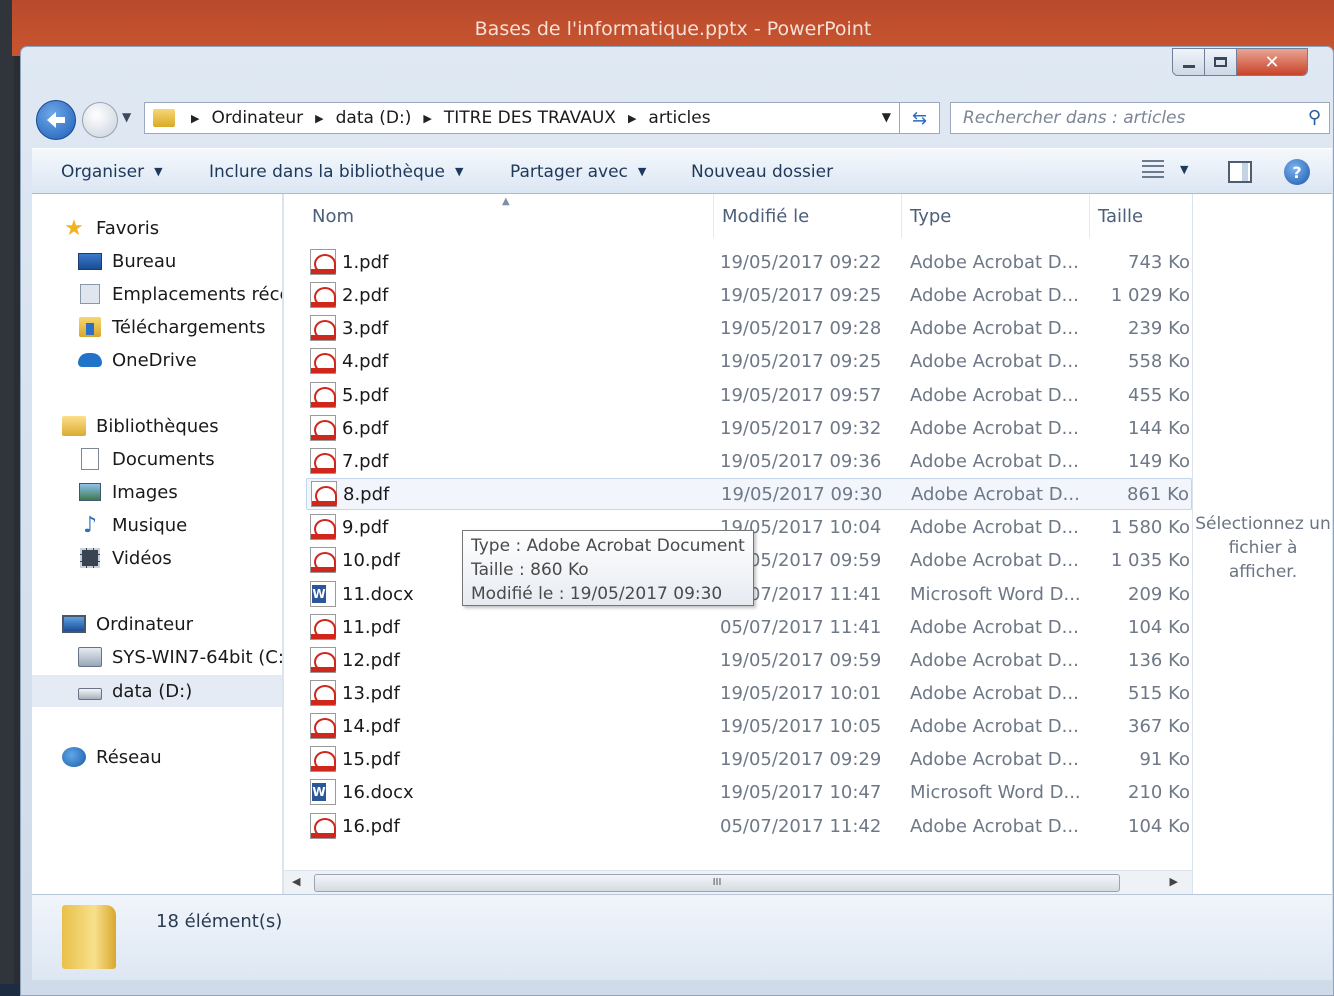 The height and width of the screenshot is (996, 1334). What do you see at coordinates (157, 360) in the screenshot?
I see `nav-onedrive: OneDrive` at bounding box center [157, 360].